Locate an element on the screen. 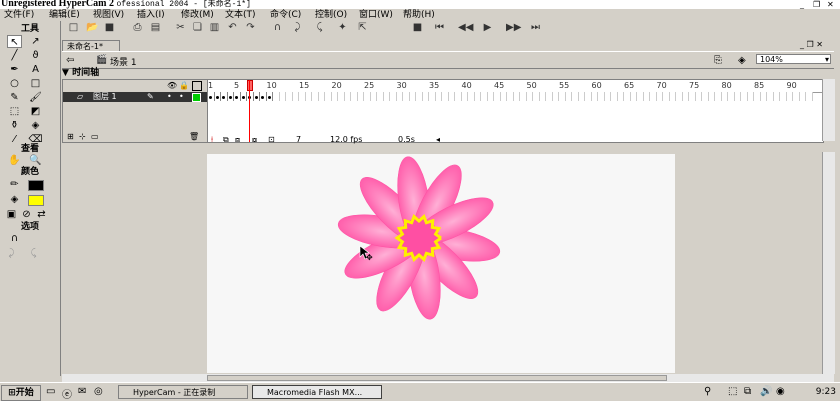  cut-icon: ✂ is located at coordinates (180, 27).